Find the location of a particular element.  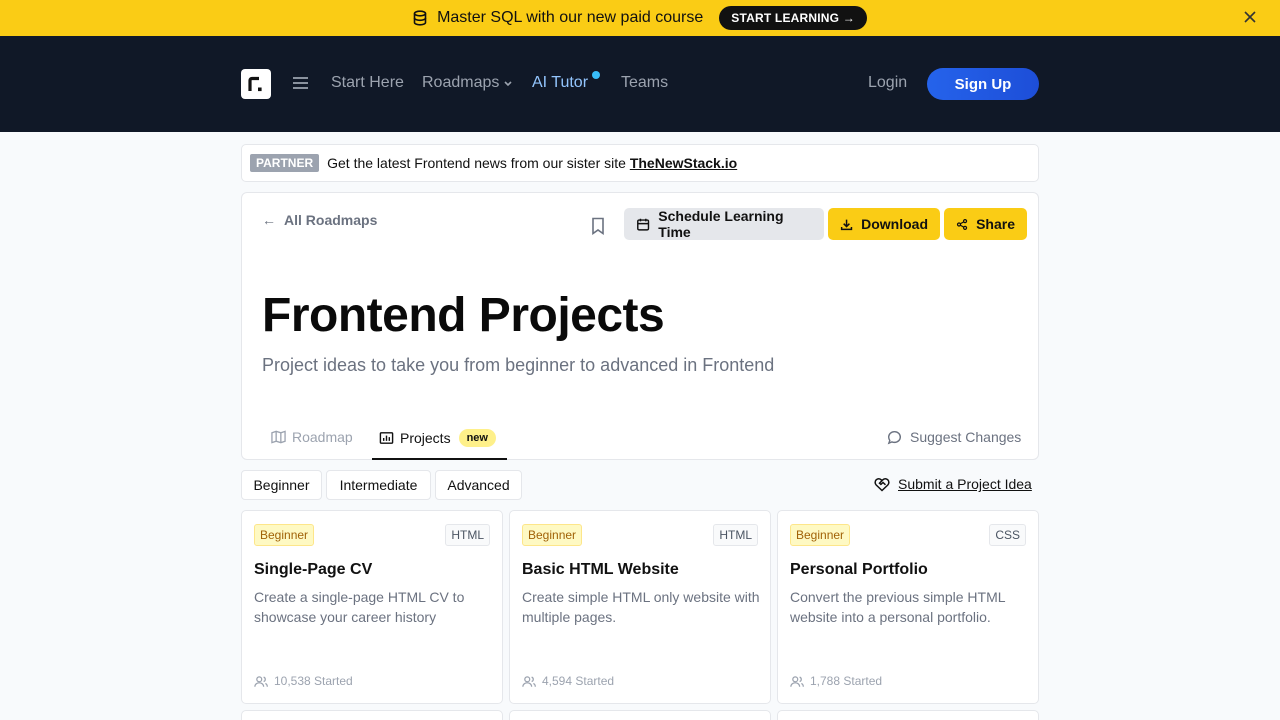

share-button: Share is located at coordinates (985, 224).